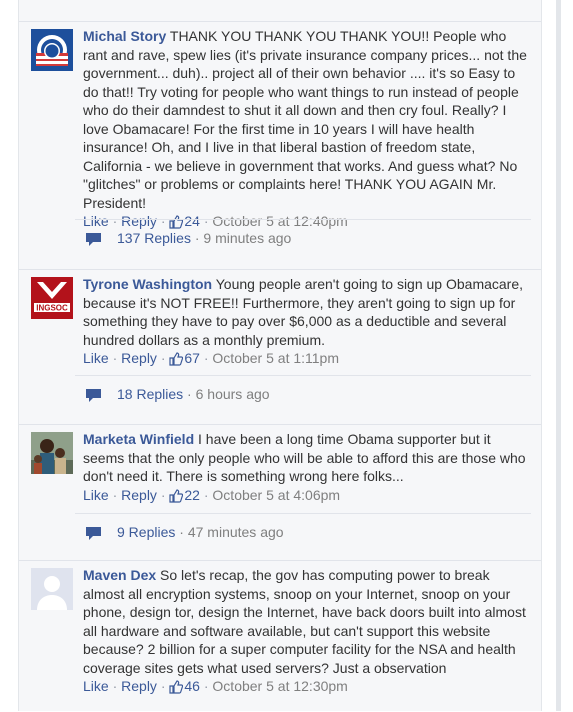 The width and height of the screenshot is (573, 712). I want to click on replies-count: 137 Replies, so click(154, 238).